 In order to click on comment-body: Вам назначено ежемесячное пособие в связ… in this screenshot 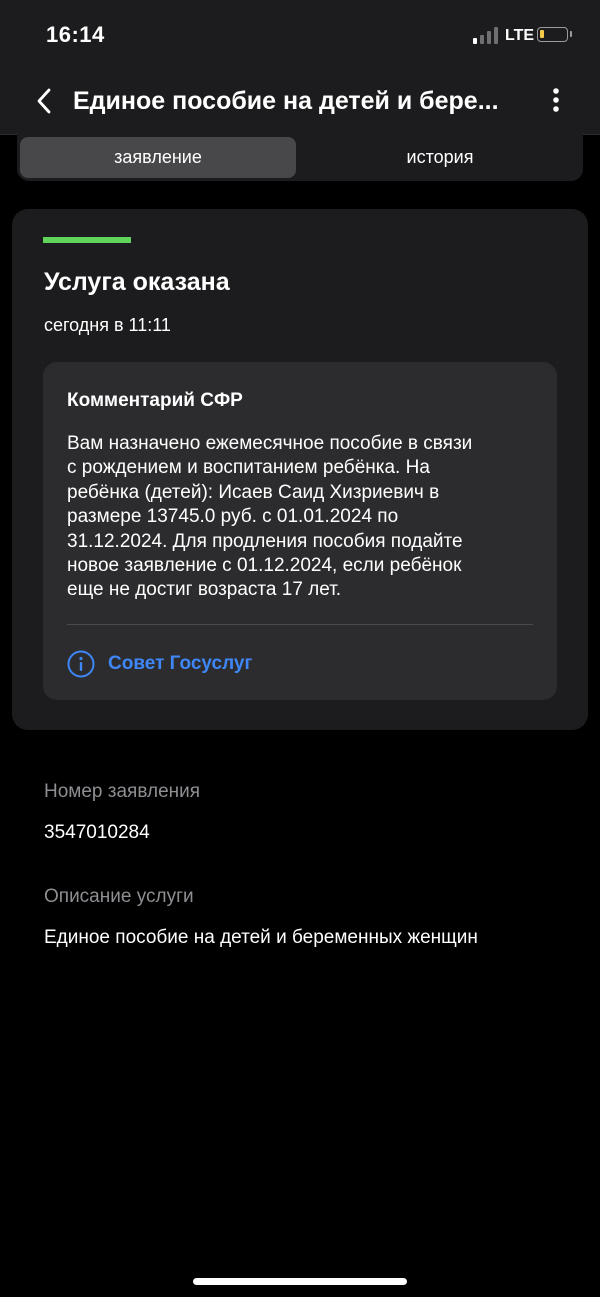, I will do `click(302, 517)`.